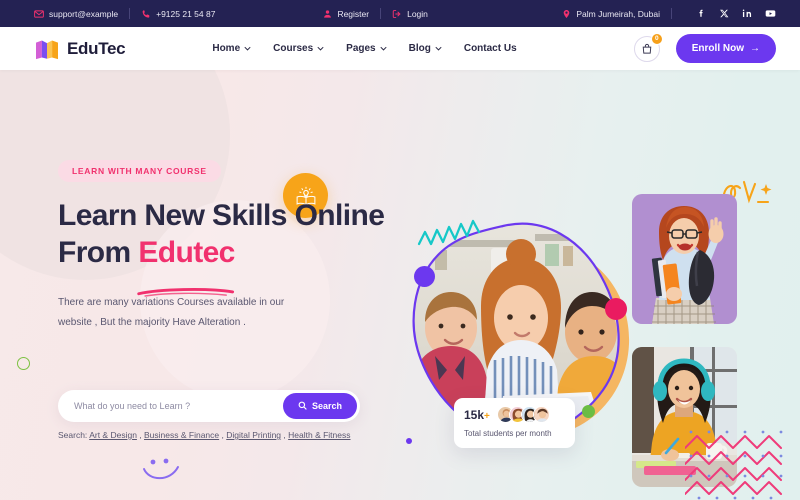 Image resolution: width=800 pixels, height=500 pixels. I want to click on enroll-now-label: Enroll Now, so click(717, 48).